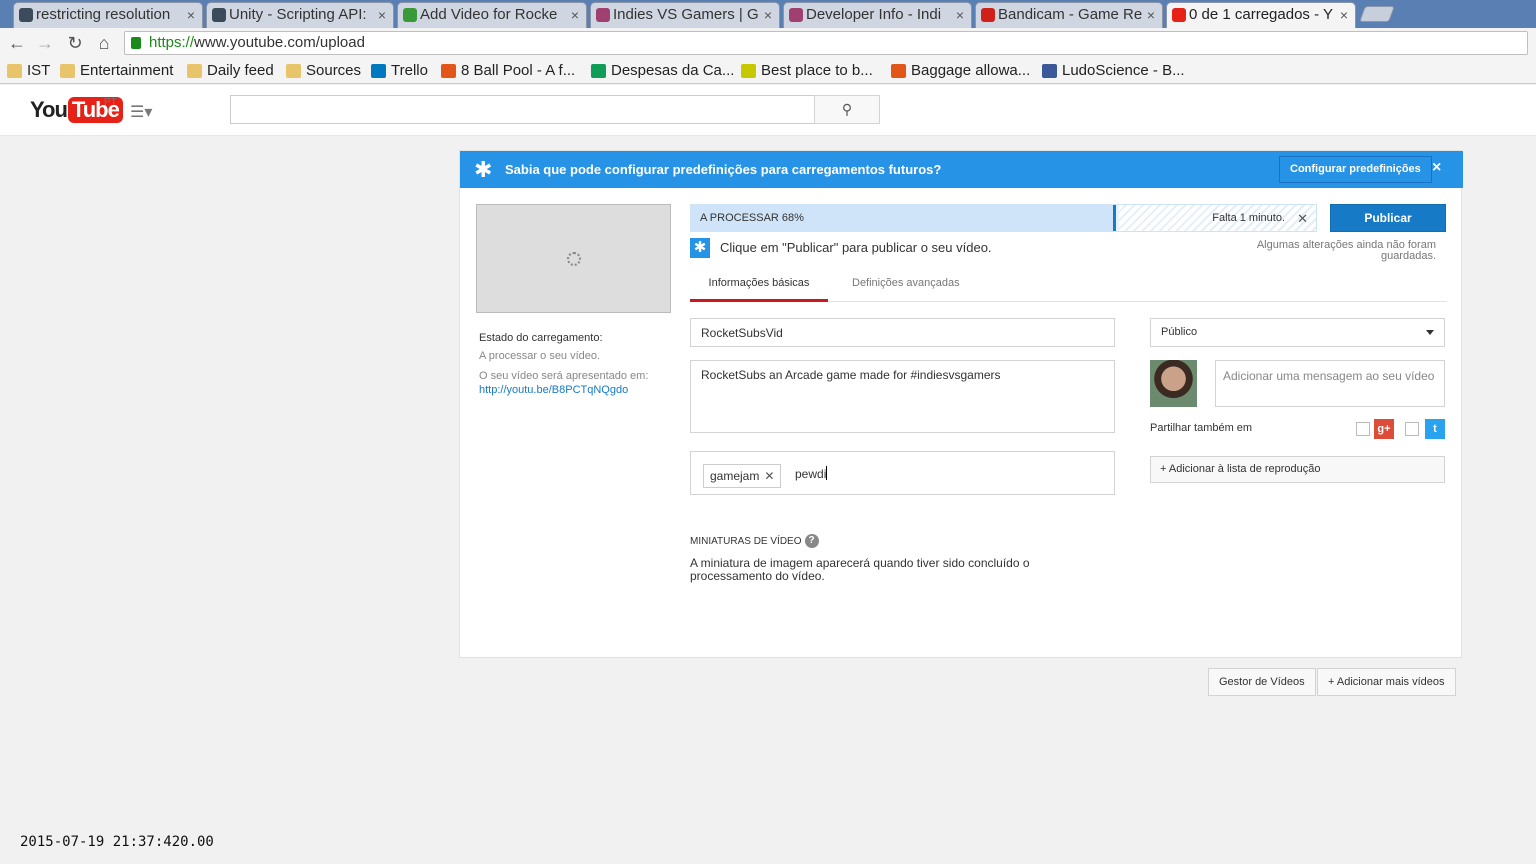 This screenshot has width=1536, height=864. I want to click on facebook-icon, so click(1049, 71).